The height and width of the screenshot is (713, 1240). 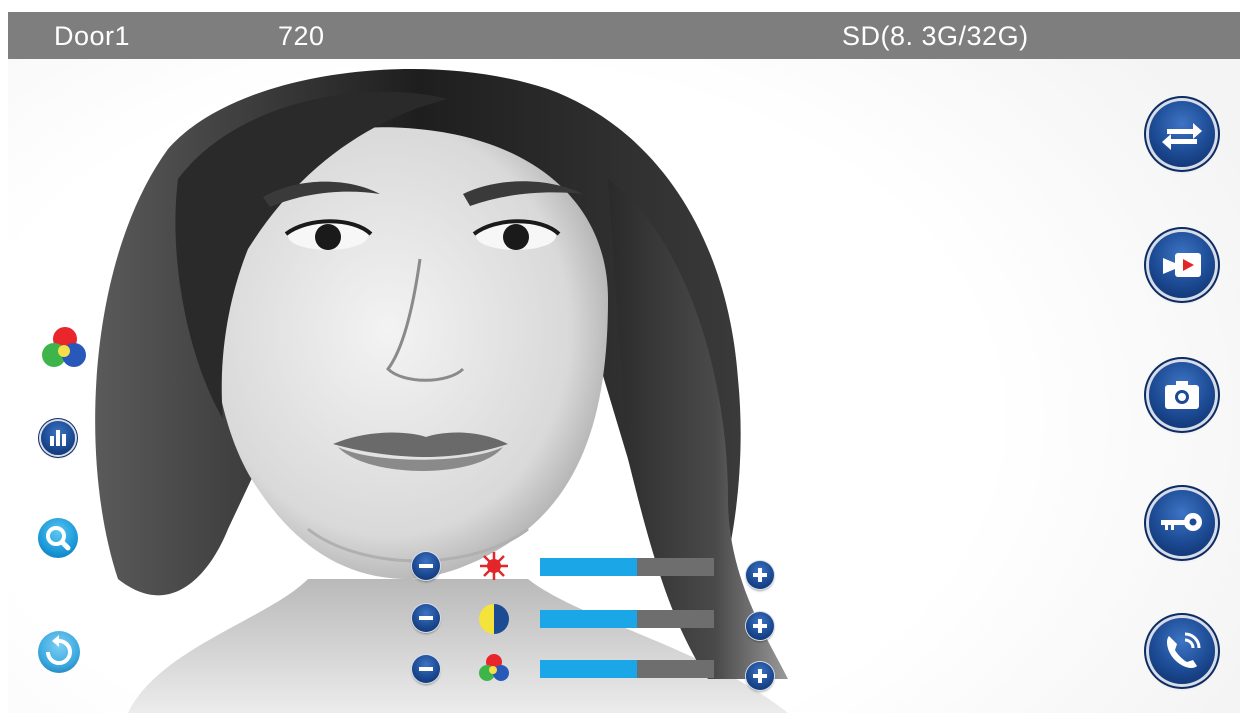 I want to click on key-icon, so click(x=1181, y=522).